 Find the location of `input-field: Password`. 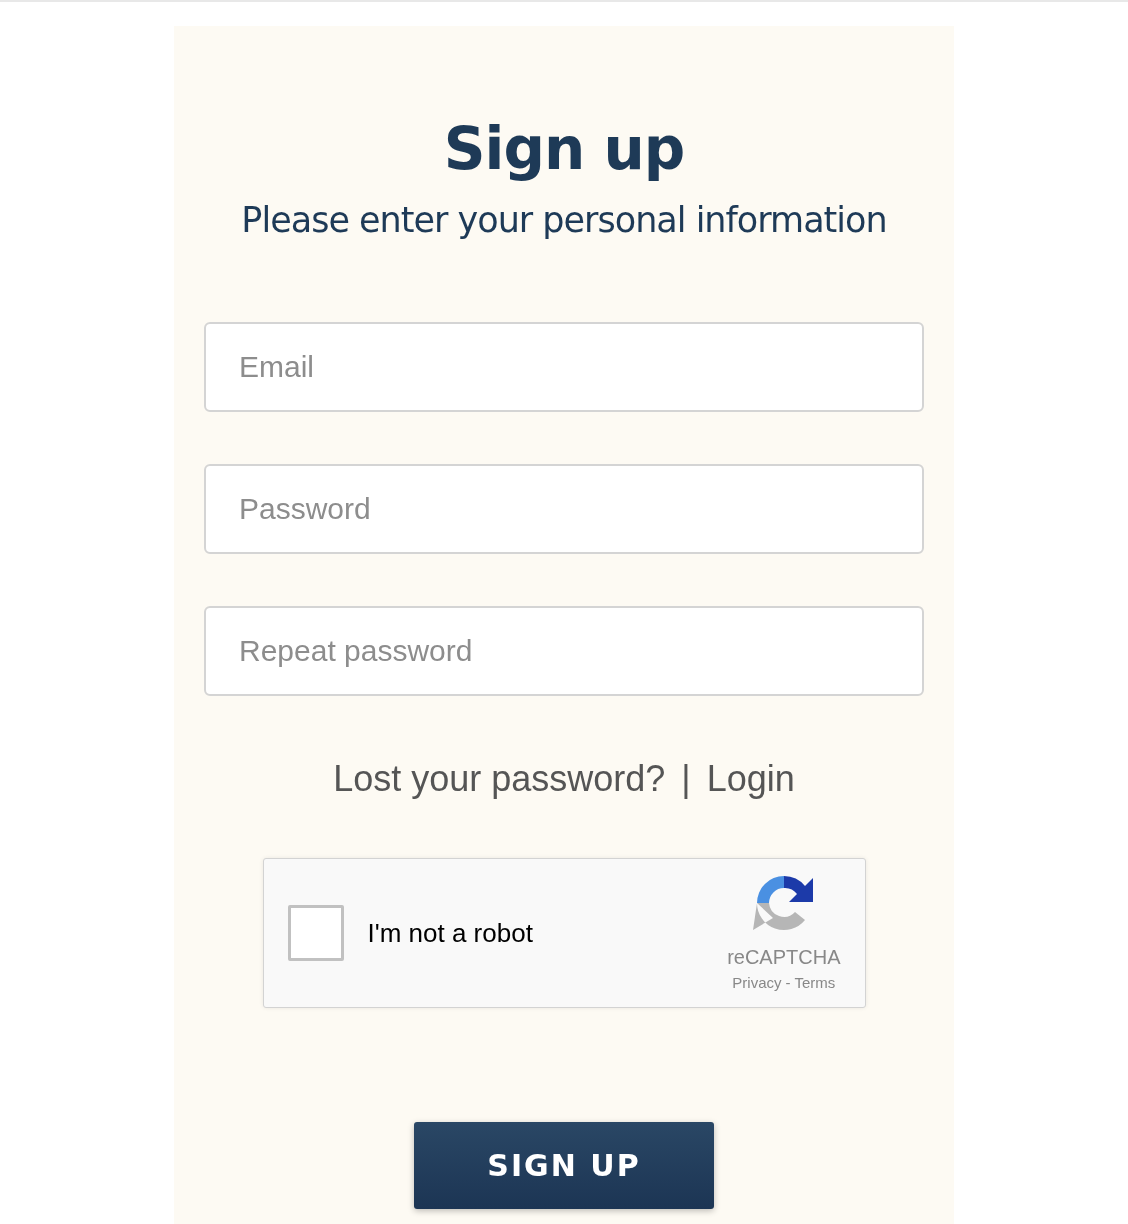

input-field: Password is located at coordinates (564, 509).